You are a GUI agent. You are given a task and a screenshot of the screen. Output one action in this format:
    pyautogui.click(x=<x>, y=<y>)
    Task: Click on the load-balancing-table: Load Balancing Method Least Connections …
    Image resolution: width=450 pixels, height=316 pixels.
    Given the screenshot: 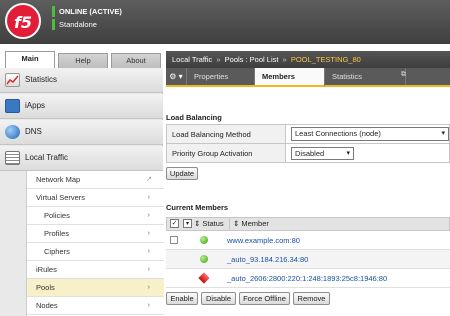 What is the action you would take?
    pyautogui.click(x=308, y=143)
    